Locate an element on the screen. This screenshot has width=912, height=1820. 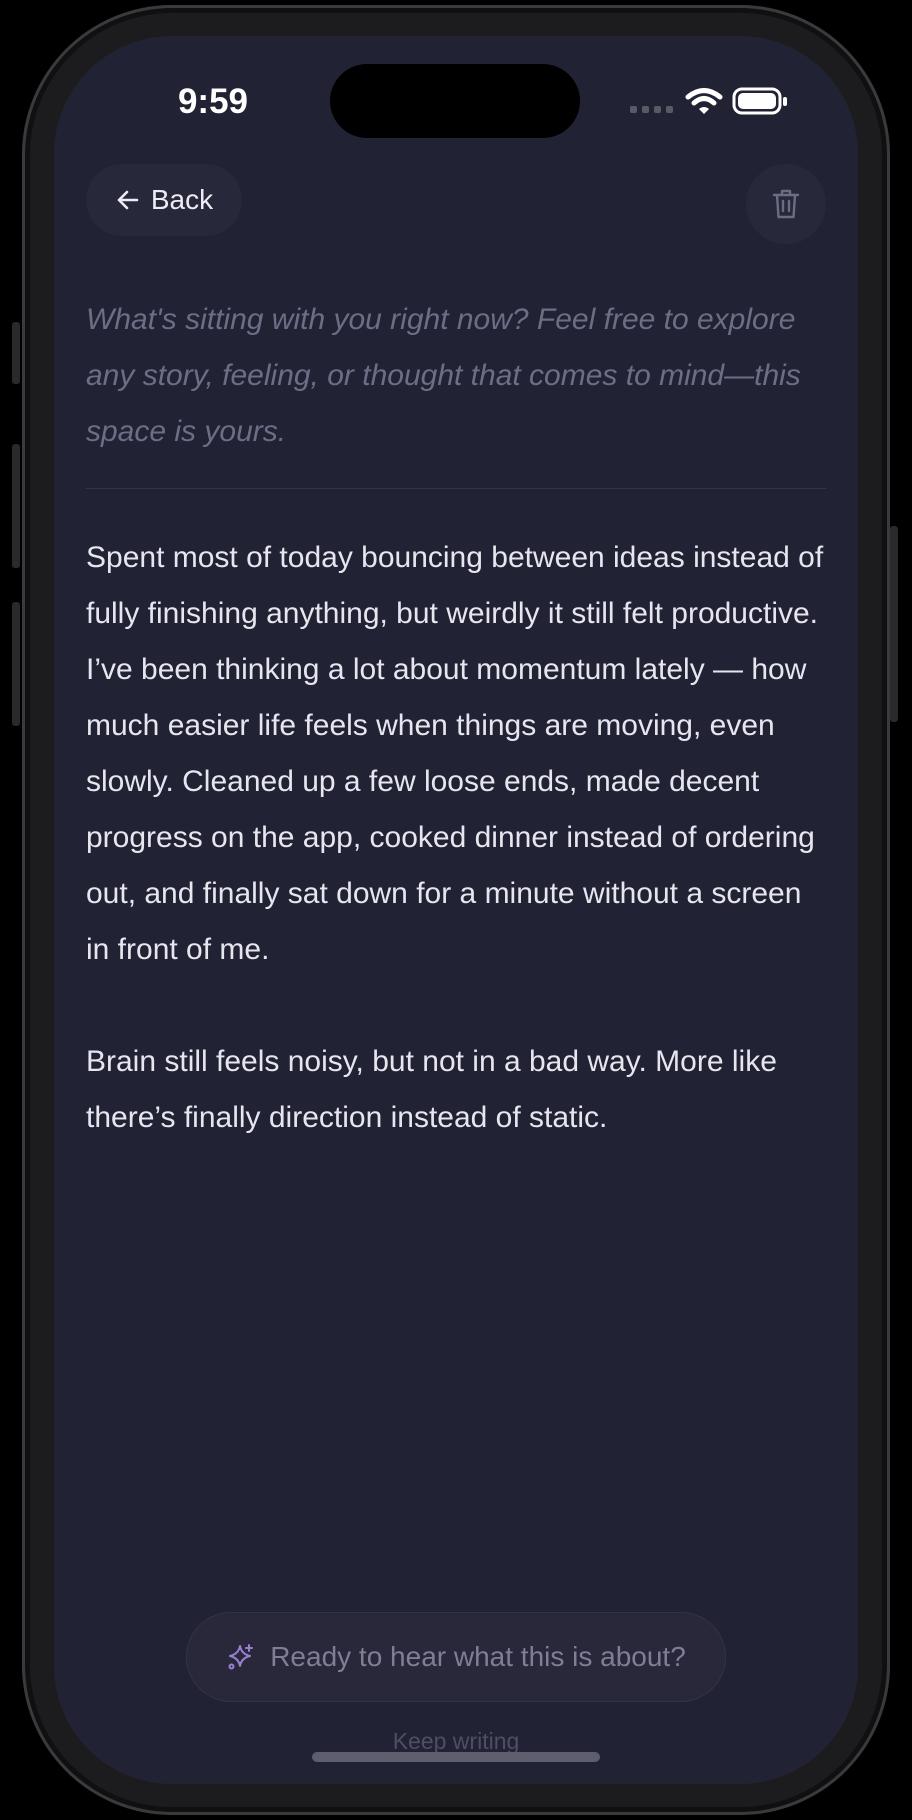
home-indicator is located at coordinates (456, 1757).